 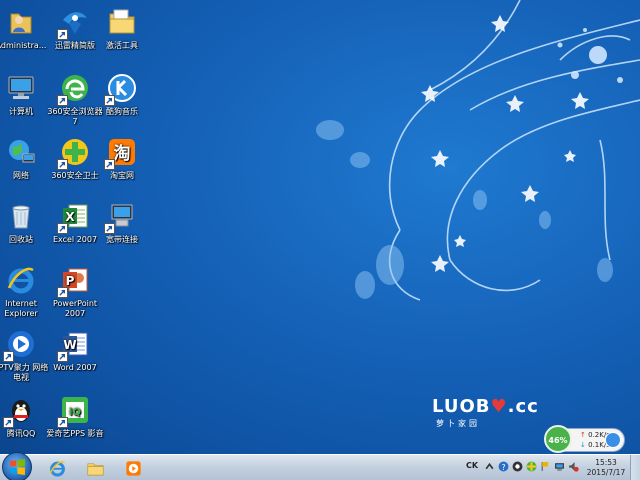 I want to click on desktop-icon-powerpoint: P PowerPoint 2007, so click(x=75, y=291).